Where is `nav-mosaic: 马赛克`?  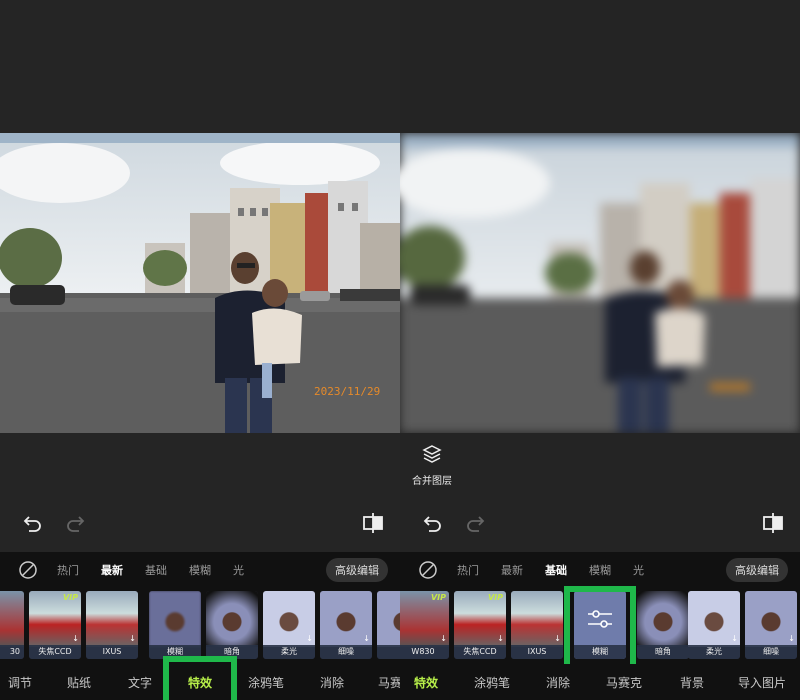
nav-mosaic: 马赛克 is located at coordinates (624, 682).